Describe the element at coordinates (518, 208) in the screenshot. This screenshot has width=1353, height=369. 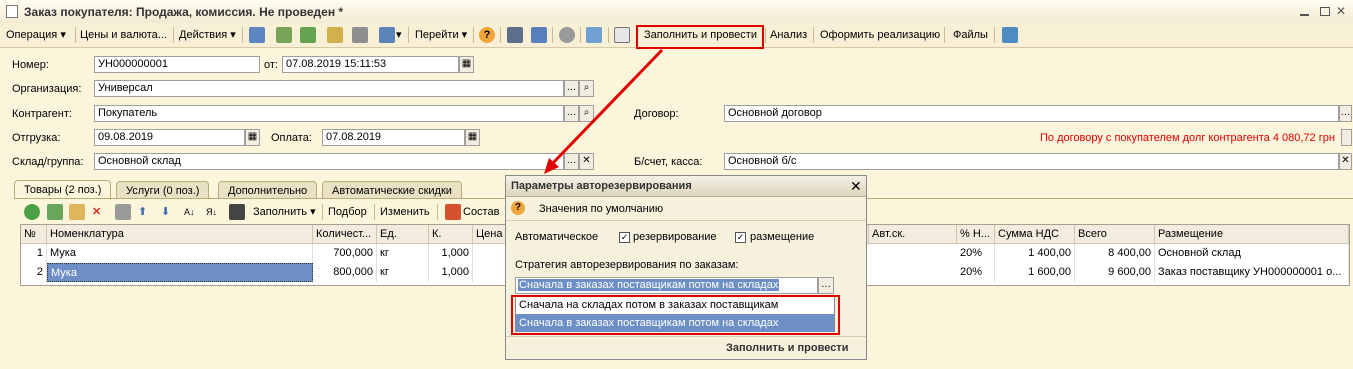
I see `help-icon: ?` at that location.